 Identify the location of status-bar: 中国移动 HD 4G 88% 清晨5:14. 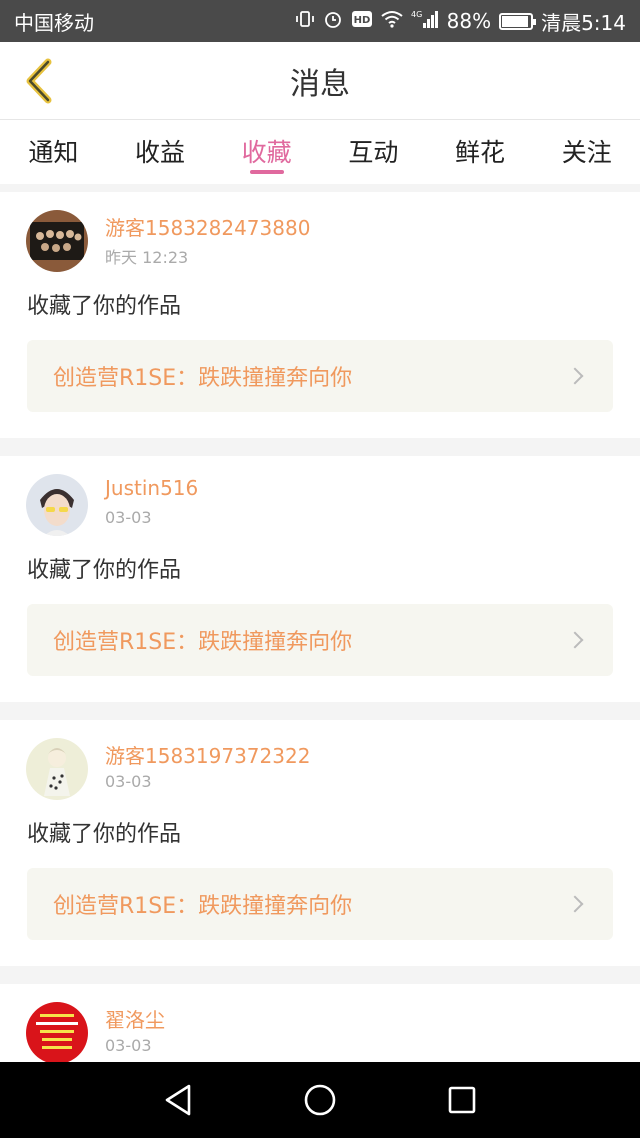
(320, 21).